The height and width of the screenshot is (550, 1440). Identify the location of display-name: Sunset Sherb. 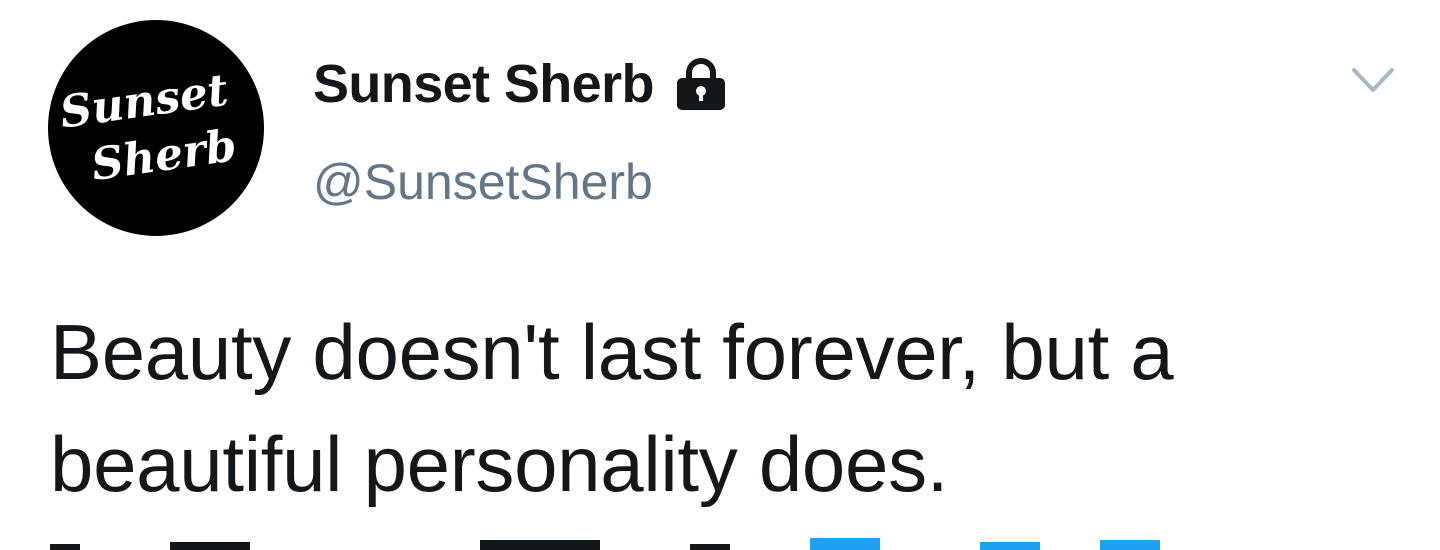
(483, 84).